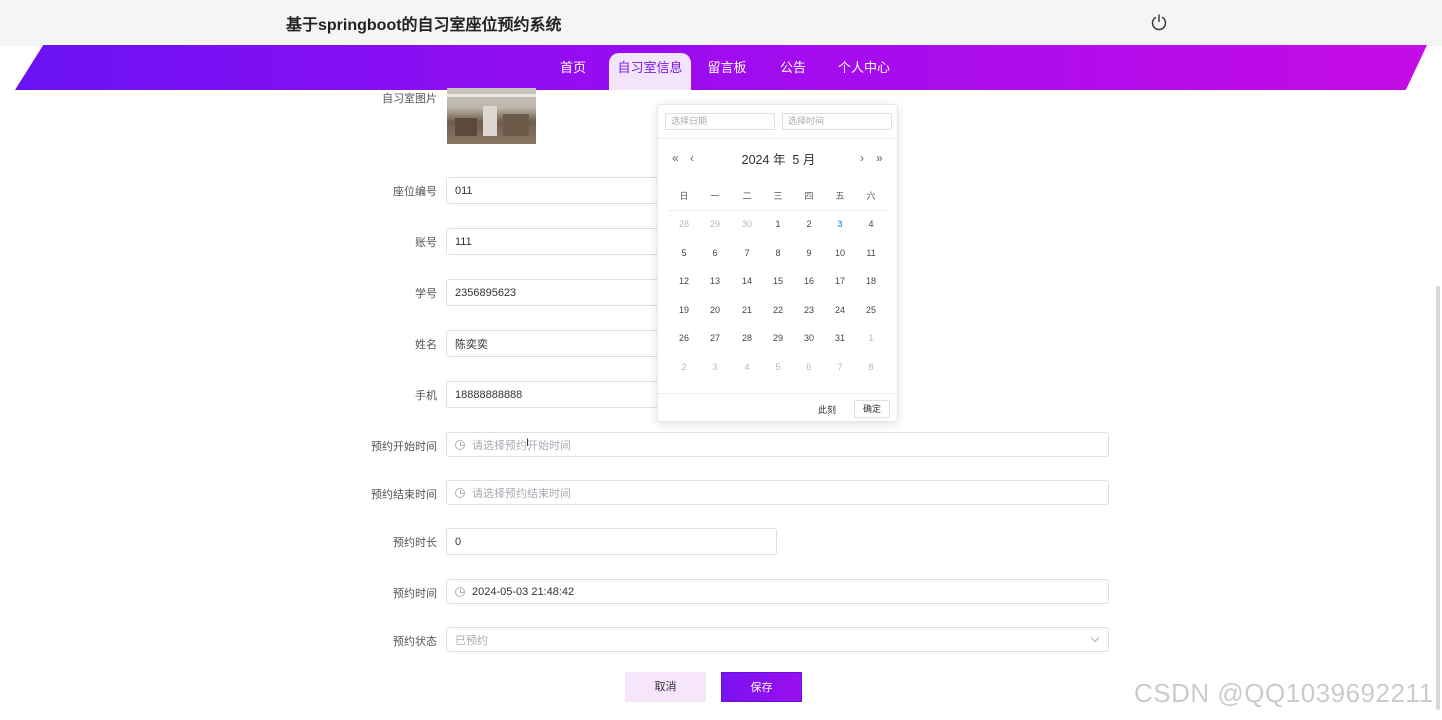 This screenshot has width=1442, height=720. Describe the element at coordinates (458, 541) in the screenshot. I see `duration-value: 0` at that location.